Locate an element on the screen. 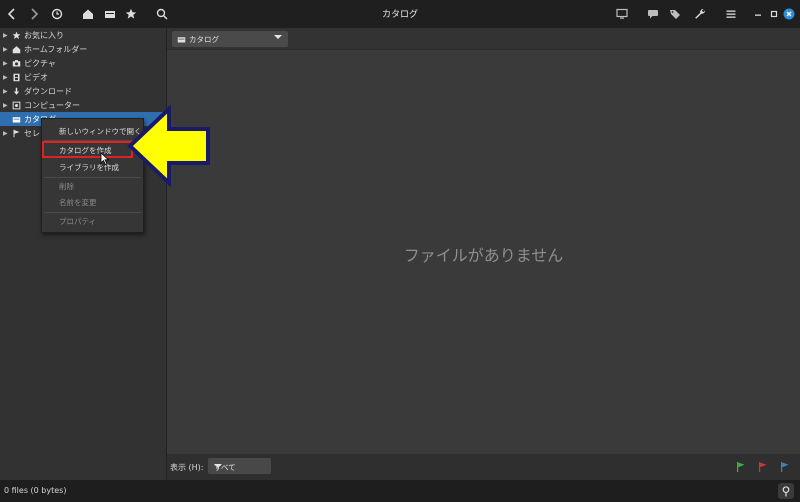  camera-icon is located at coordinates (17, 63).